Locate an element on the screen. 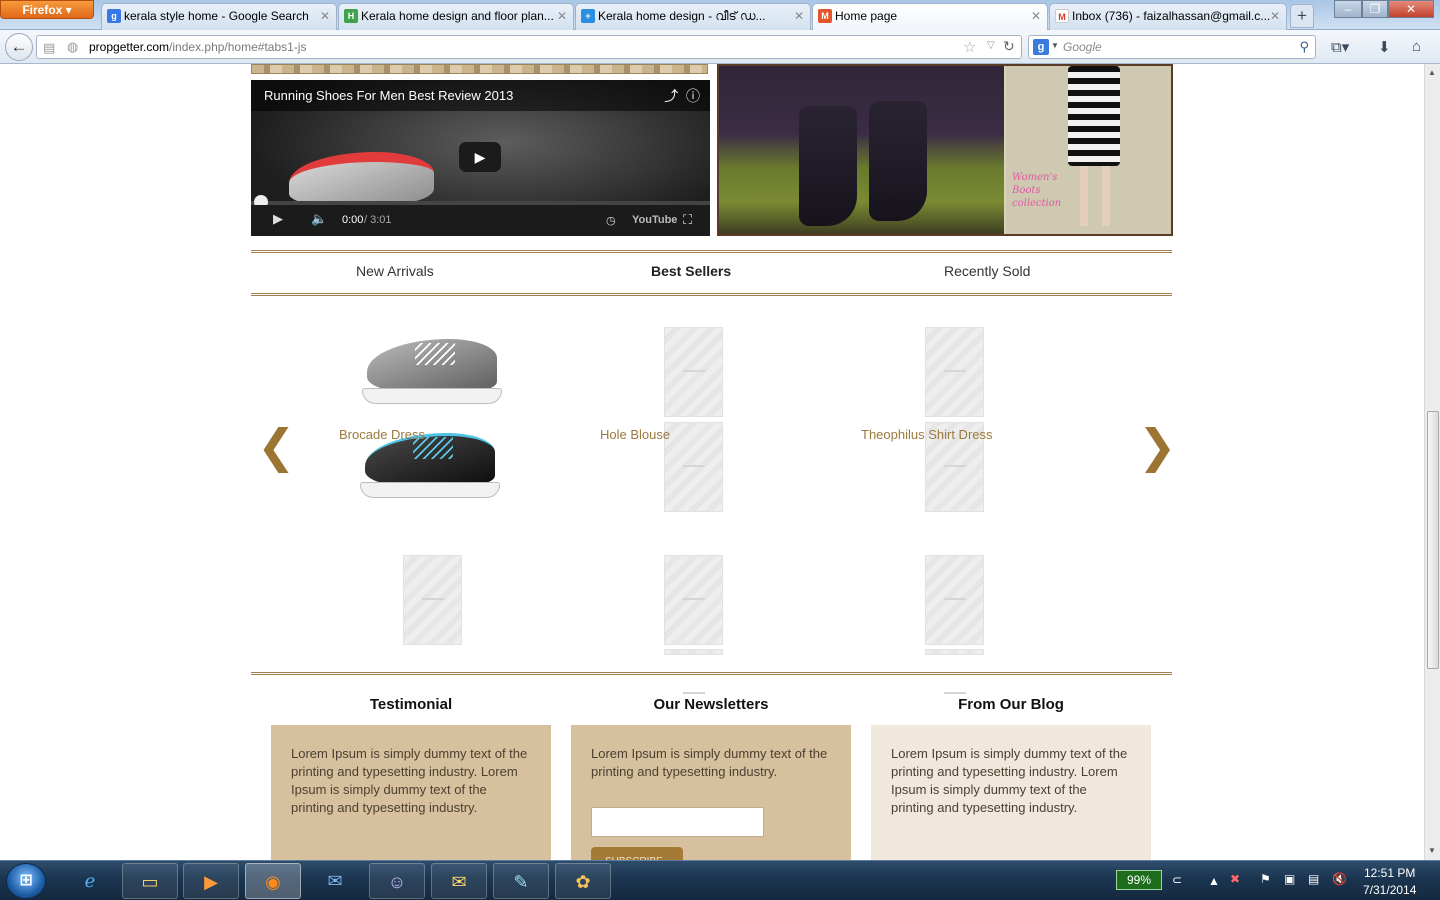  video-time-total: / 3:01 is located at coordinates (378, 220).